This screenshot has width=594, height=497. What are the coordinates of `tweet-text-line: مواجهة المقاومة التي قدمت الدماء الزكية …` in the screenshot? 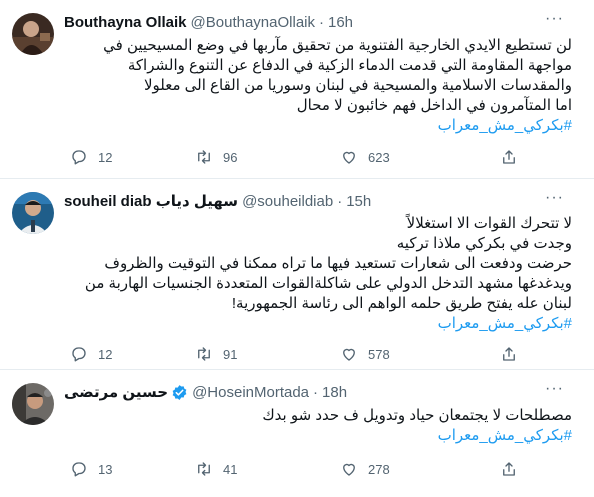 It's located at (349, 65).